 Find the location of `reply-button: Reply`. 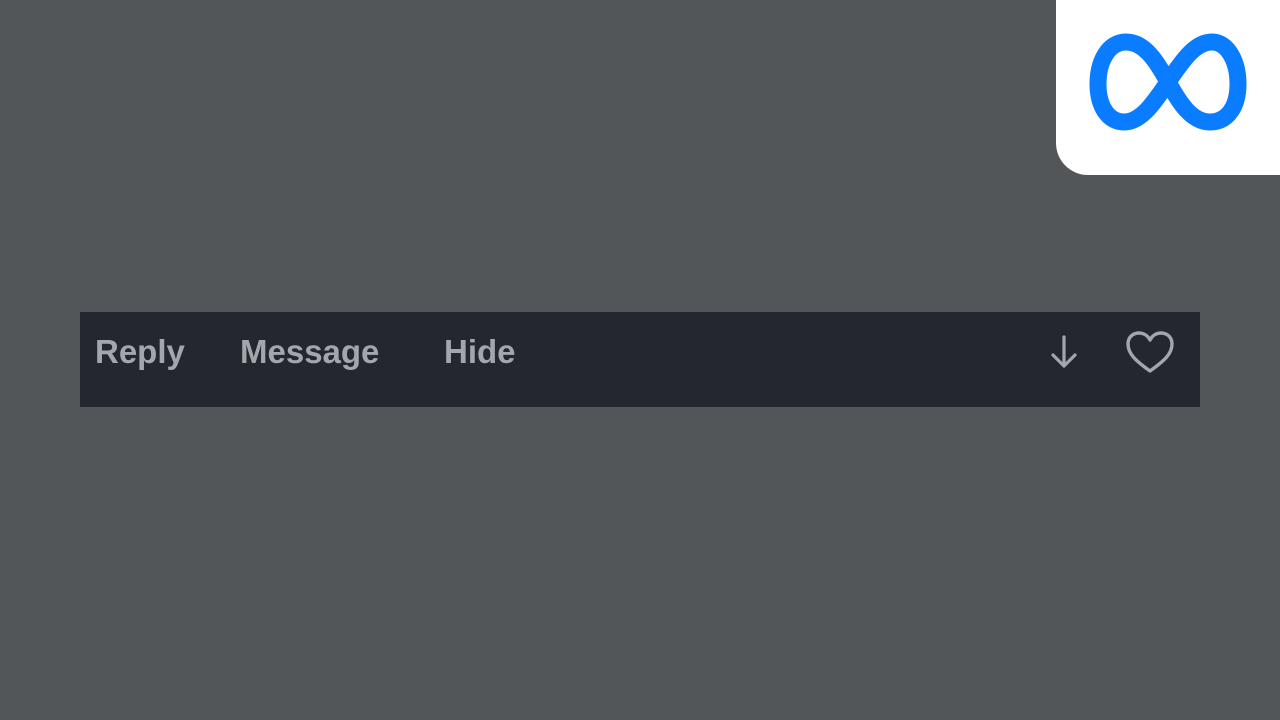

reply-button: Reply is located at coordinates (140, 352).